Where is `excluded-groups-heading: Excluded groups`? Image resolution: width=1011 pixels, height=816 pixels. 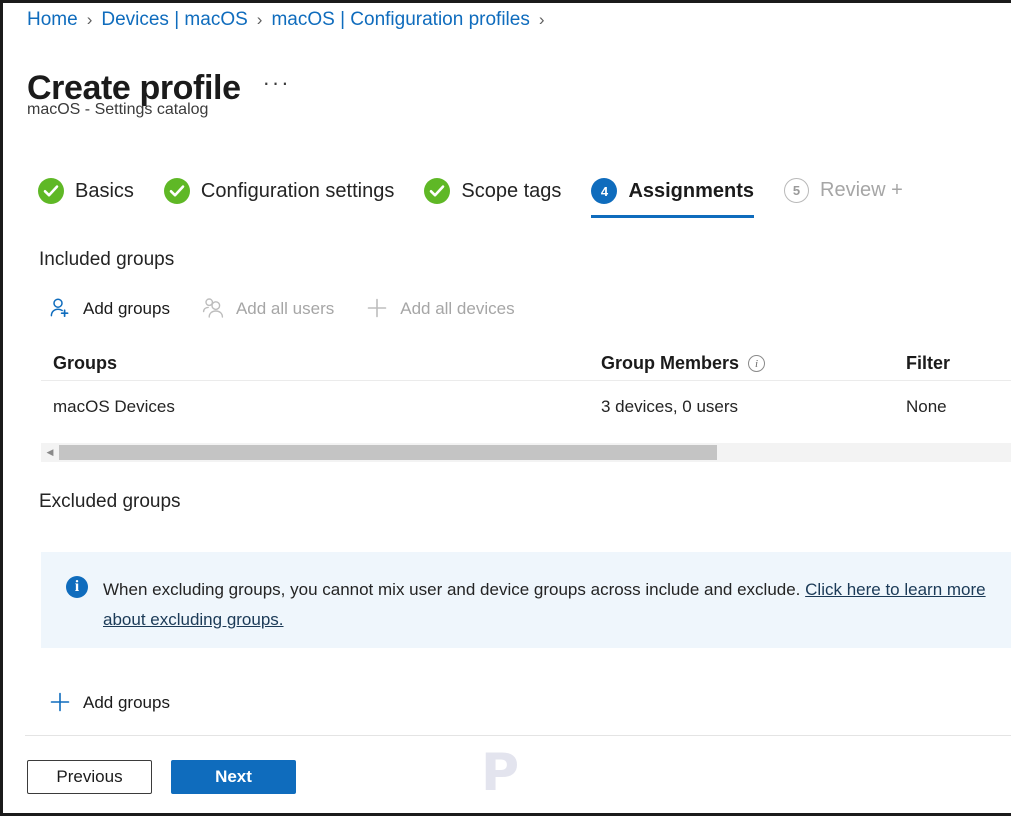
excluded-groups-heading: Excluded groups is located at coordinates (110, 501).